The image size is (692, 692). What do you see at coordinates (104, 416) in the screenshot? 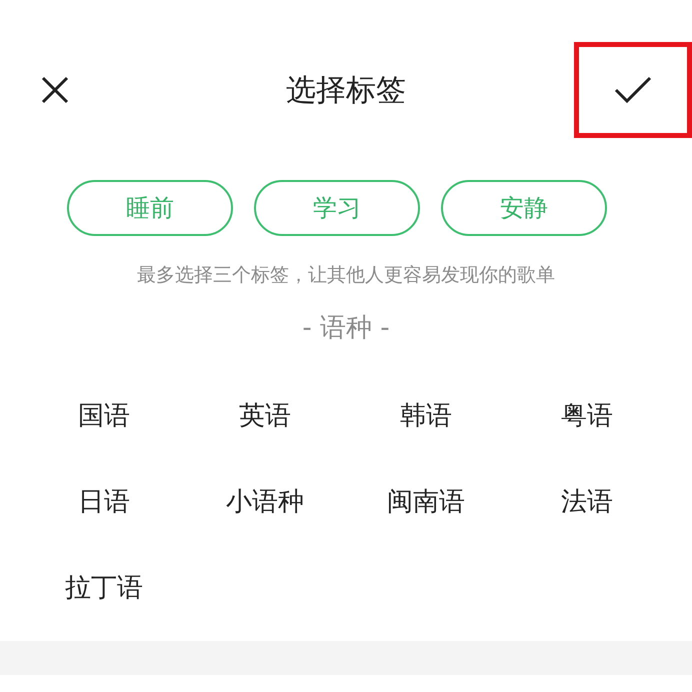
I see `tag-option: 国语` at bounding box center [104, 416].